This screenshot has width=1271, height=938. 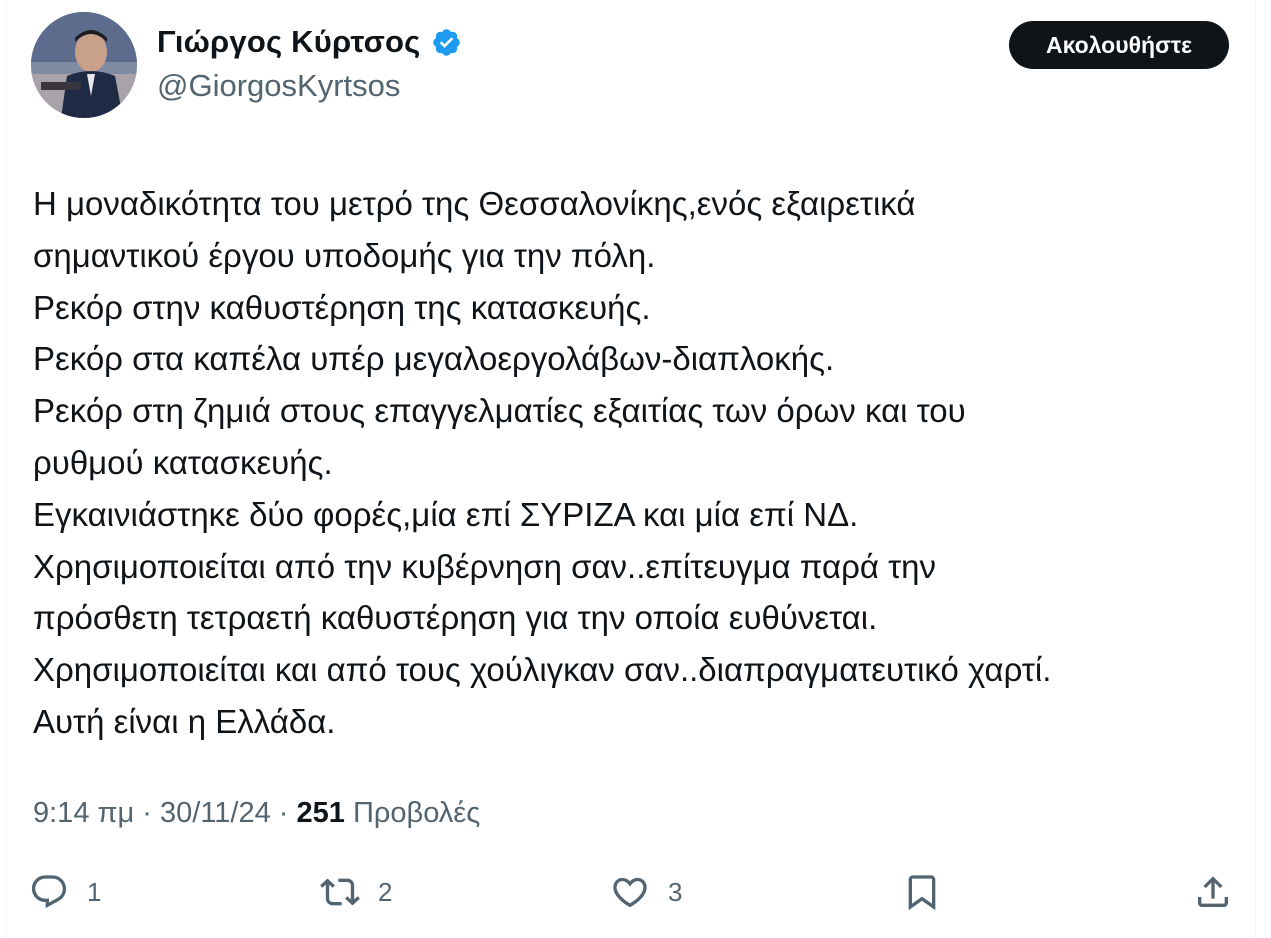 I want to click on share-icon, so click(x=1213, y=891).